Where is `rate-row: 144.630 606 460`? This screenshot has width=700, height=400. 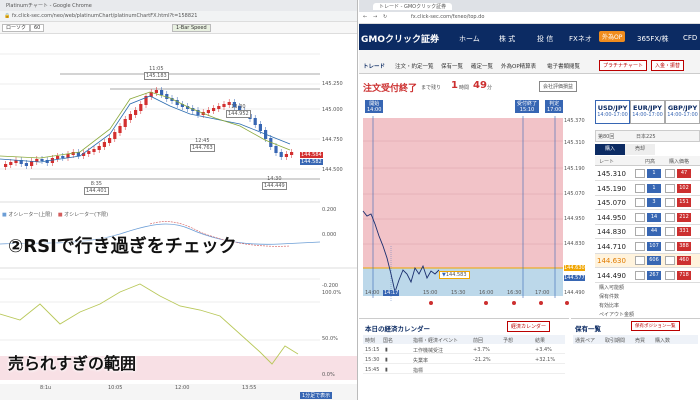 rate-row: 144.630 606 460 is located at coordinates (647, 261).